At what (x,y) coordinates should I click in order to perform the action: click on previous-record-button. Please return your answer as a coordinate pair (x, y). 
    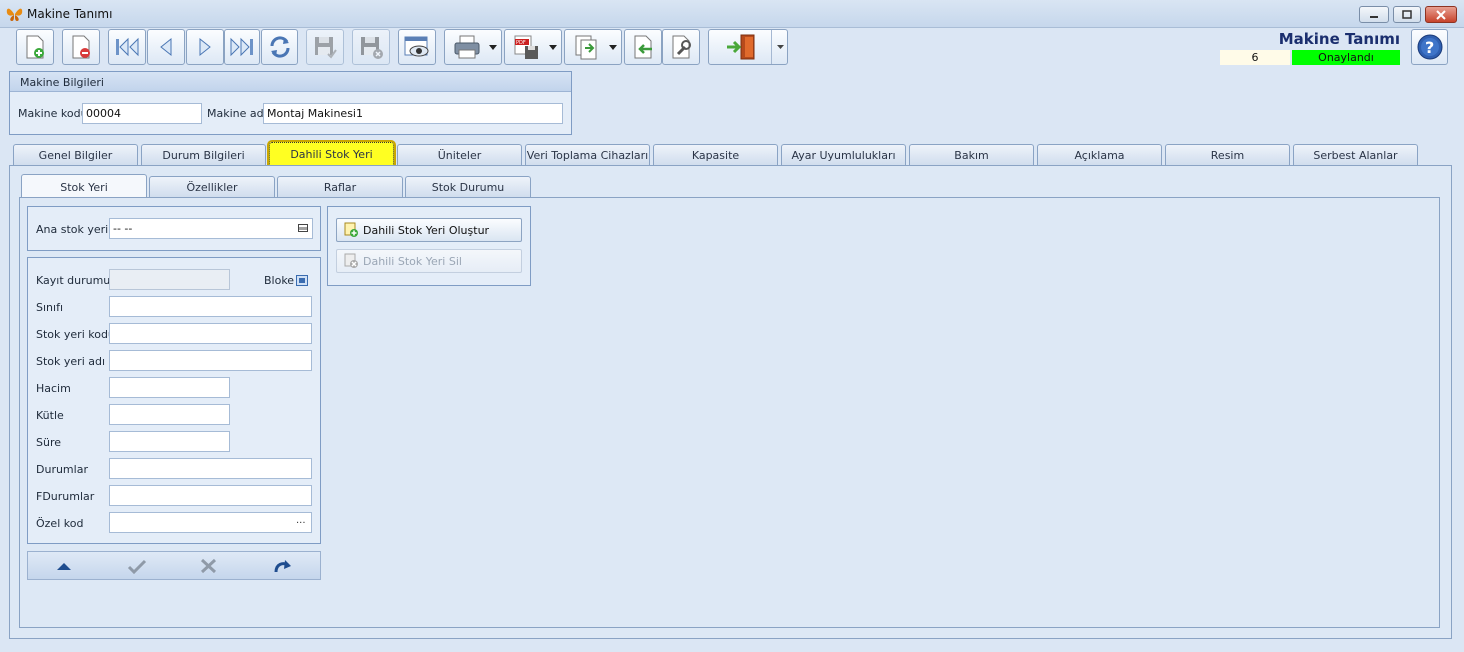
    Looking at the image, I should click on (166, 47).